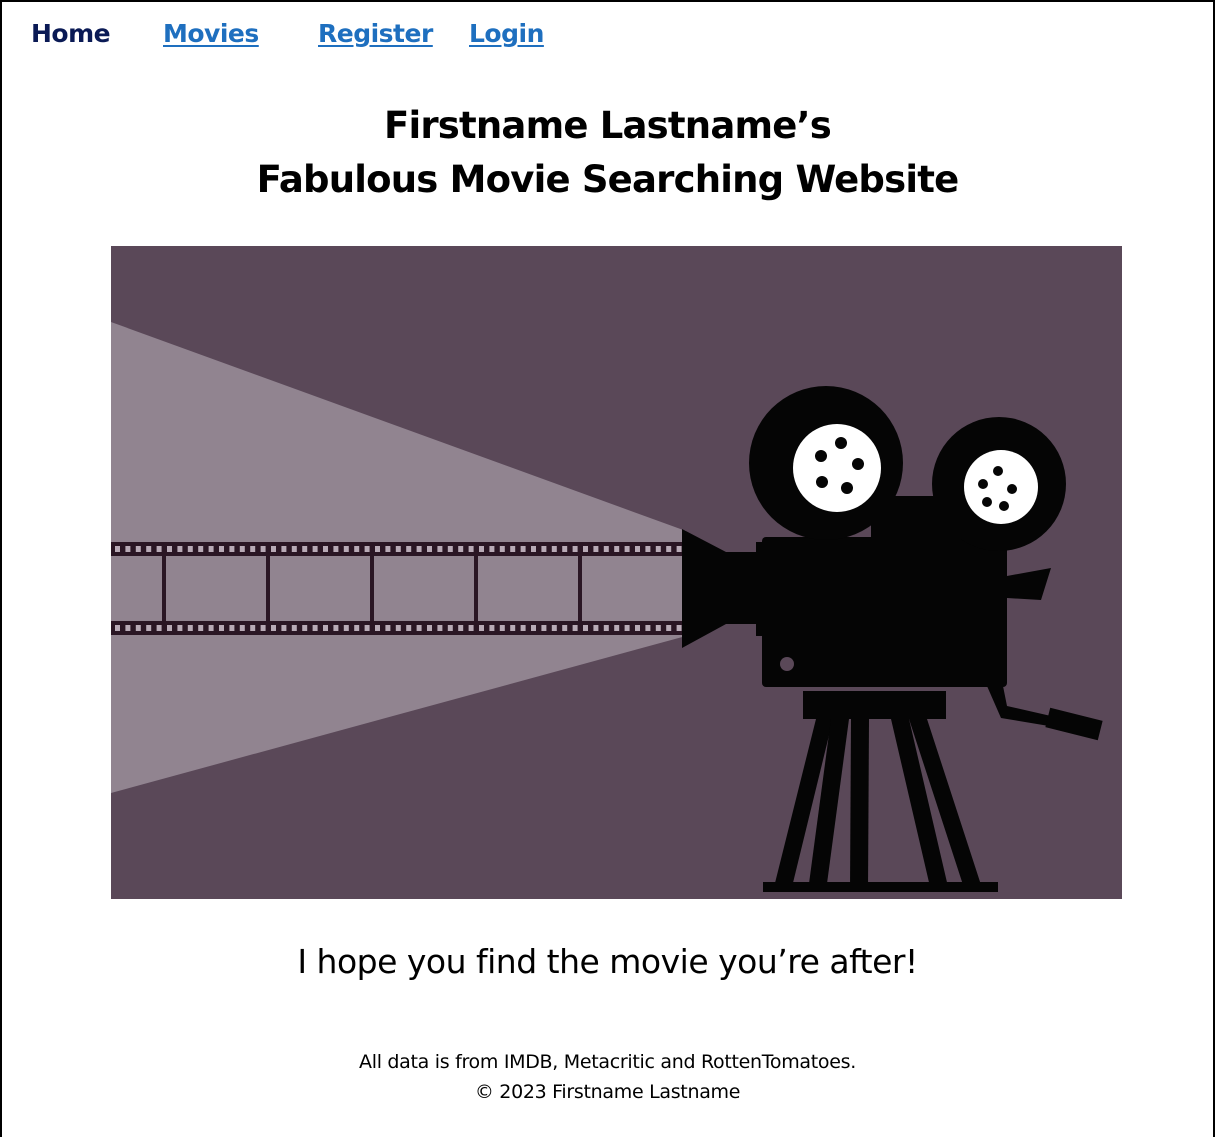 This screenshot has width=1215, height=1137. Describe the element at coordinates (398, 589) in the screenshot. I see `film-strip` at that location.